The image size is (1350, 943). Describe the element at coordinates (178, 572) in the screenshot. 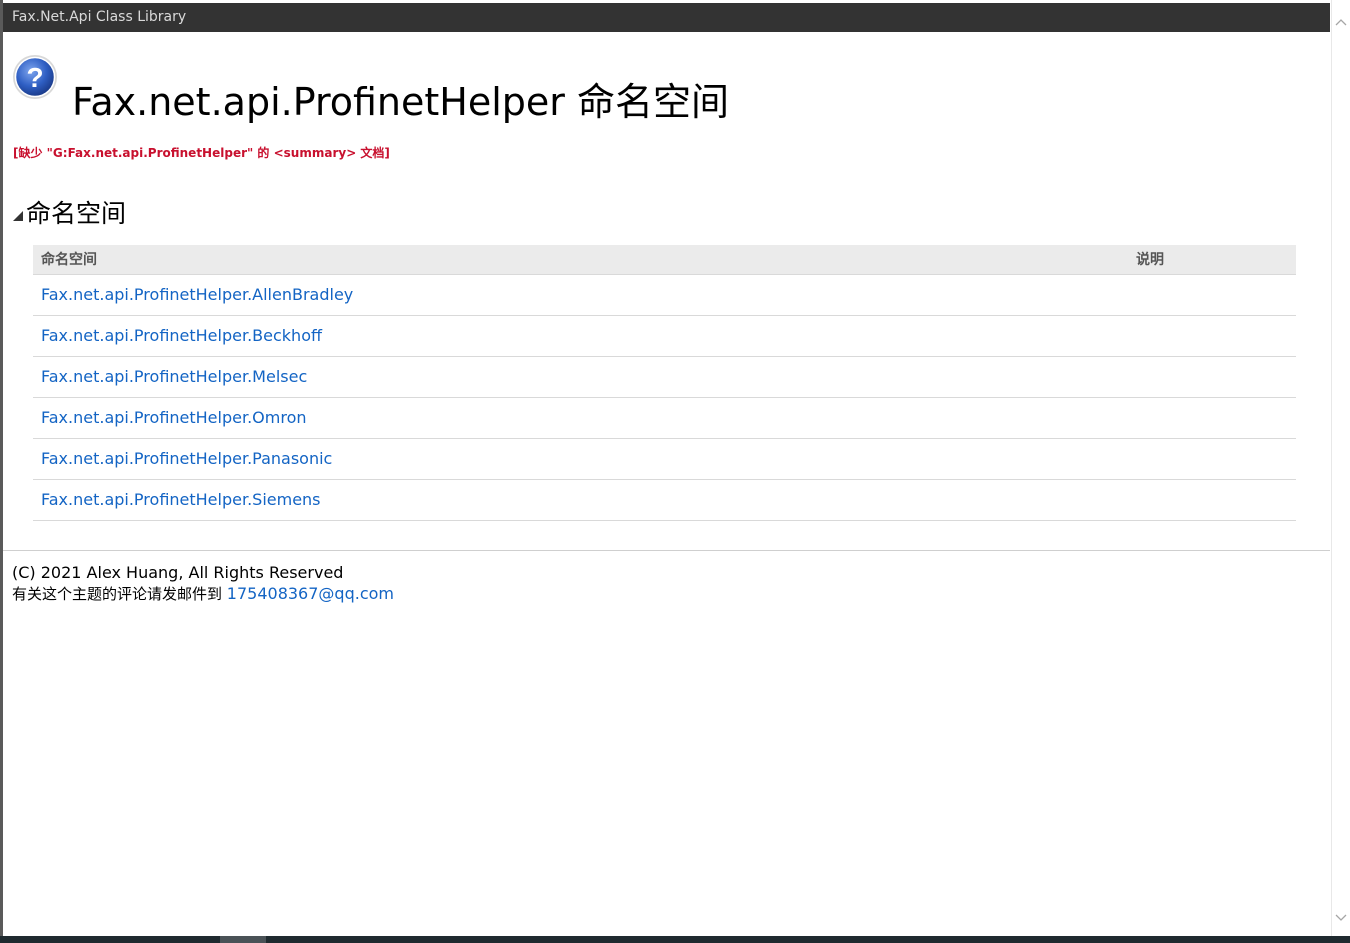

I see `footer-copyright: (C) 2021 Alex Huang, All Rights Reserved` at that location.